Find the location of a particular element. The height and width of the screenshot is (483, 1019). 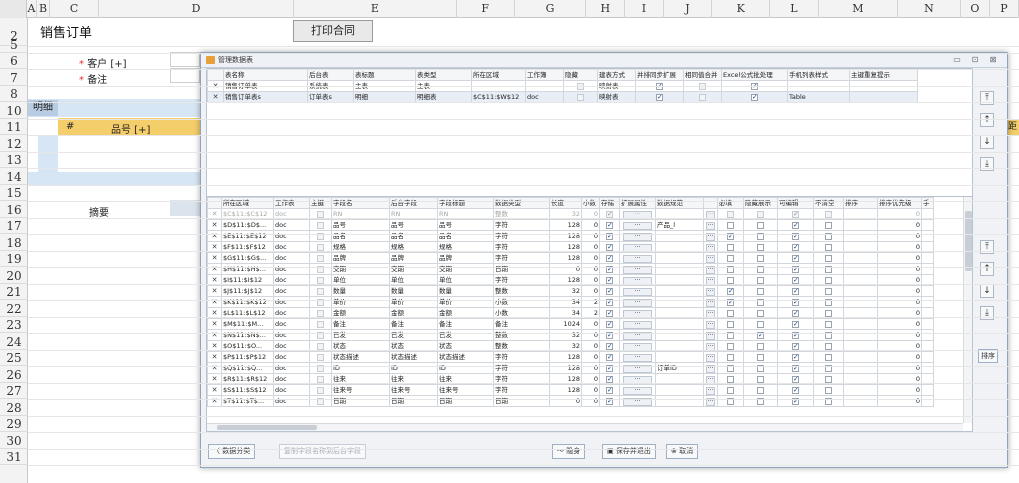

row-header: 11 is located at coordinates (14, 127).